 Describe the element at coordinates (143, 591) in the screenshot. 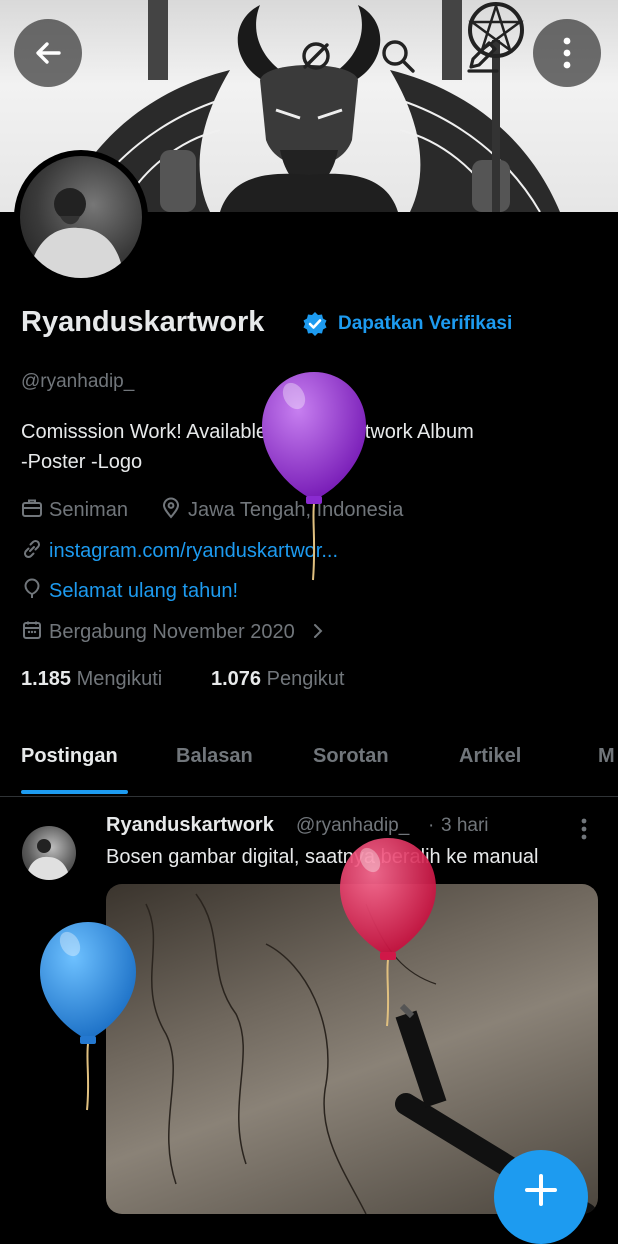

I see `birthday-text: Selamat ulang tahun!` at that location.